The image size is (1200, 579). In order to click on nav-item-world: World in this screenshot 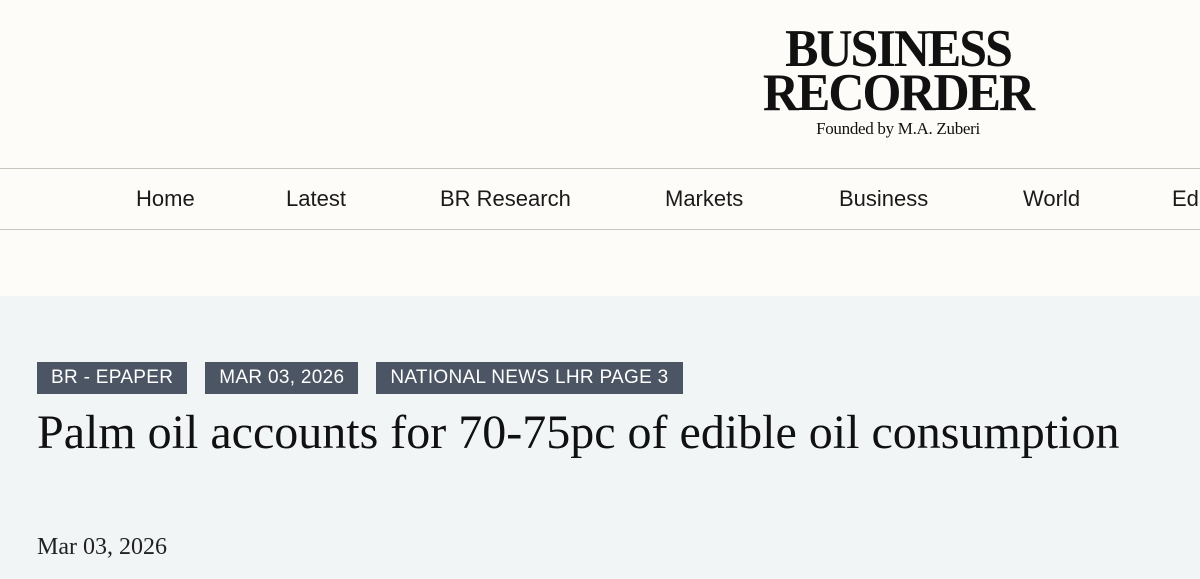, I will do `click(1051, 199)`.